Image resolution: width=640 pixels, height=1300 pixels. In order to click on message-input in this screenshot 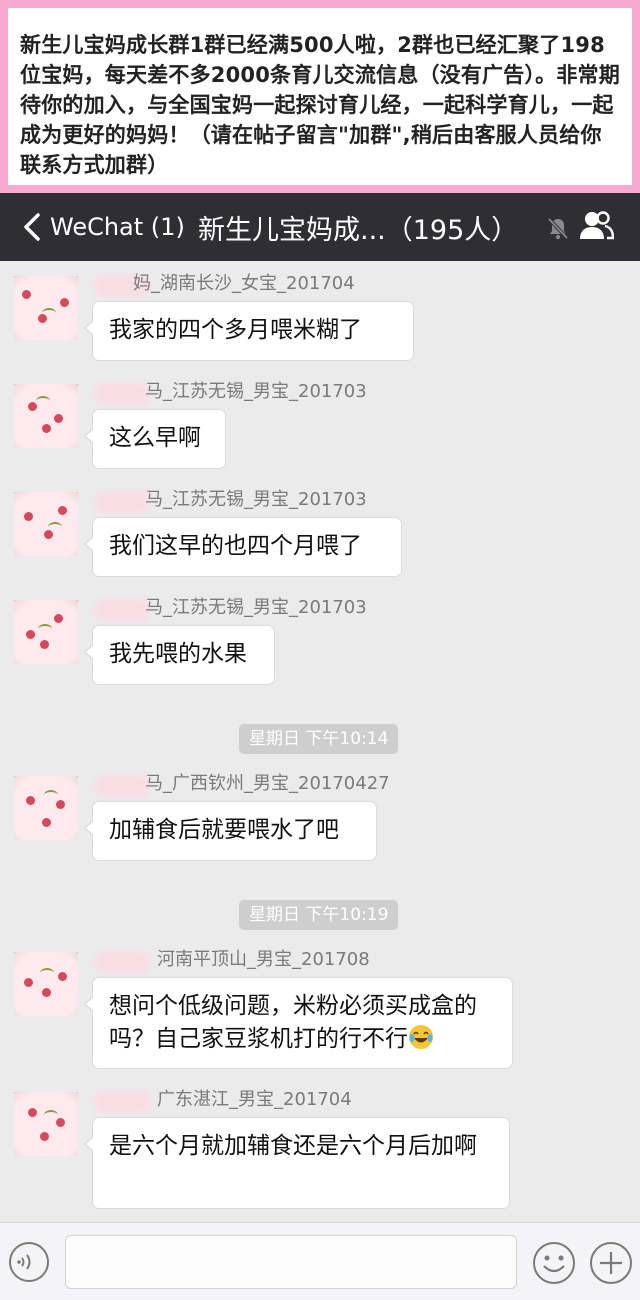, I will do `click(291, 1262)`.